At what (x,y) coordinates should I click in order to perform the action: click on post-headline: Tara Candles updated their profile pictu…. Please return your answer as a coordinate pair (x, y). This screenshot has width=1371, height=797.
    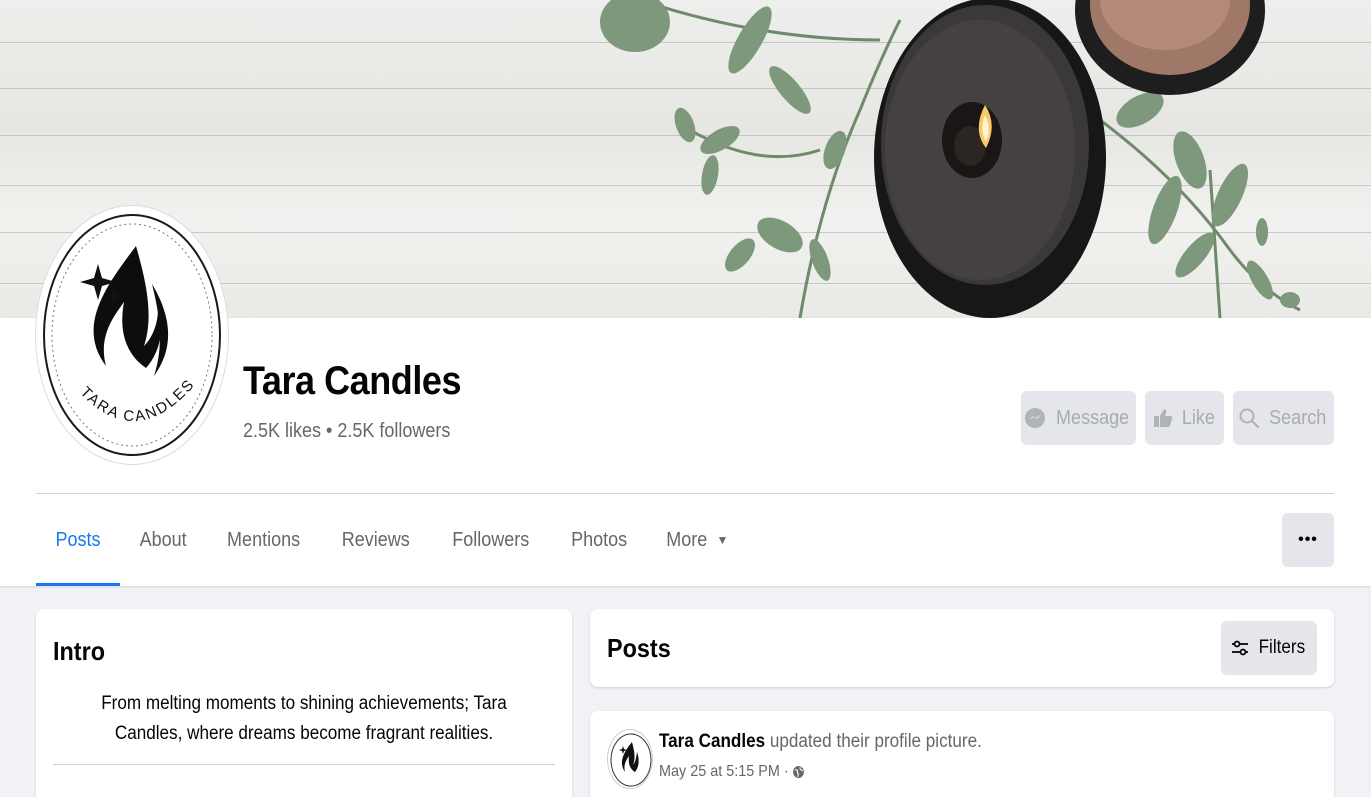
    Looking at the image, I should click on (820, 742).